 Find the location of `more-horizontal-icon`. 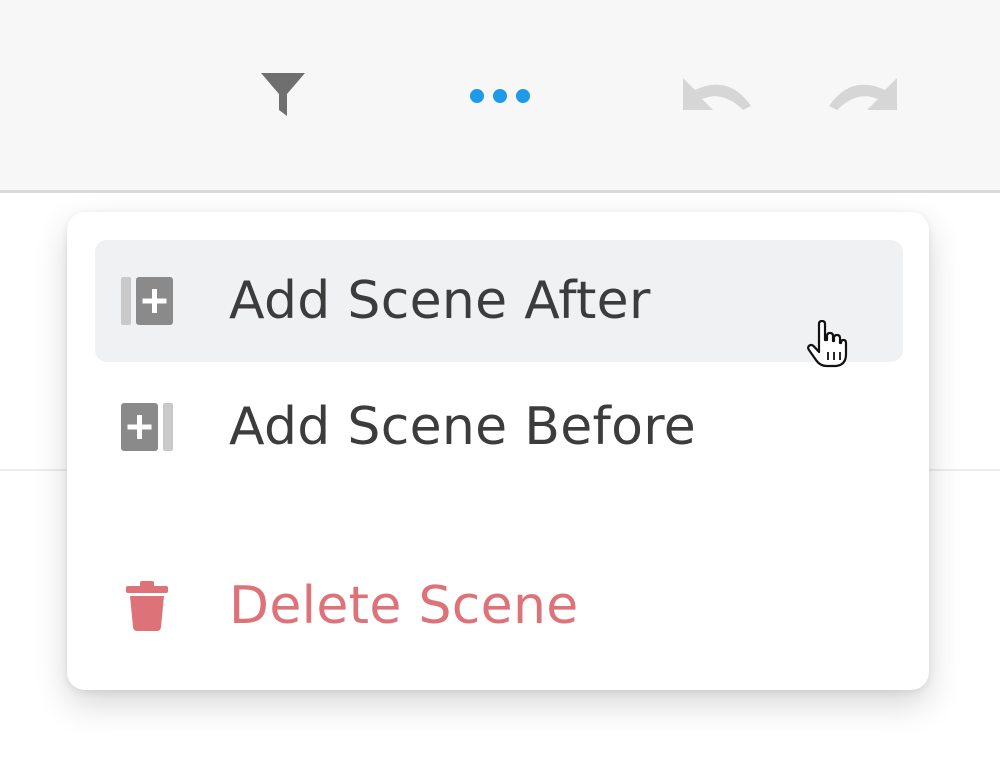

more-horizontal-icon is located at coordinates (500, 96).